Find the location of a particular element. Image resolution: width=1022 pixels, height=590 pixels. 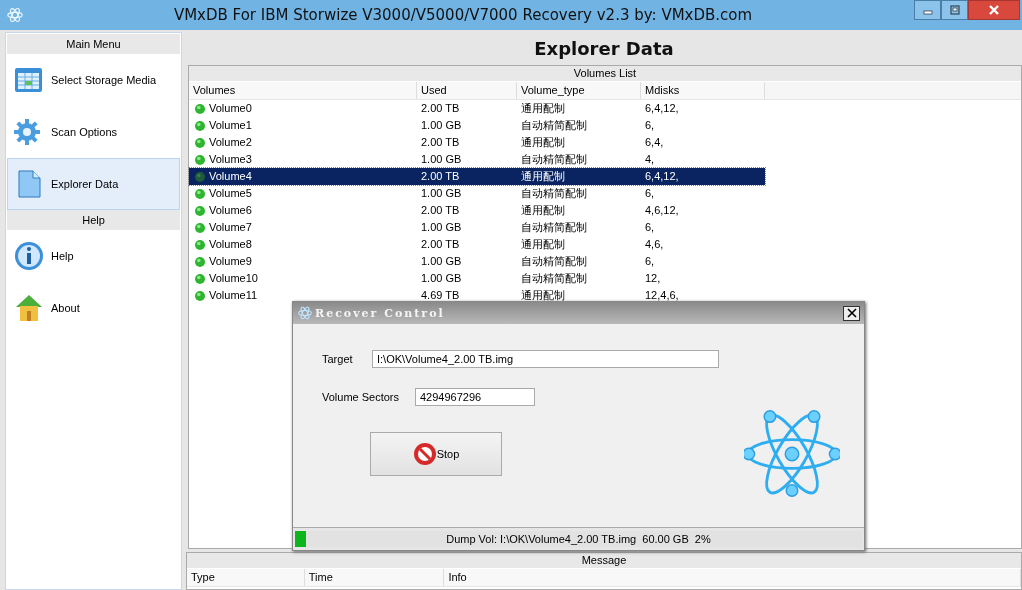

table-cell-text: Volume8 is located at coordinates (230, 244).